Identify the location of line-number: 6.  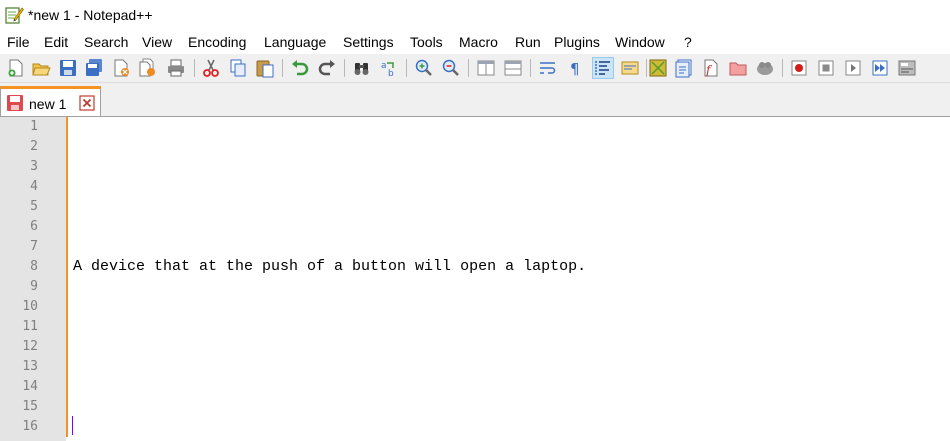
(34, 226).